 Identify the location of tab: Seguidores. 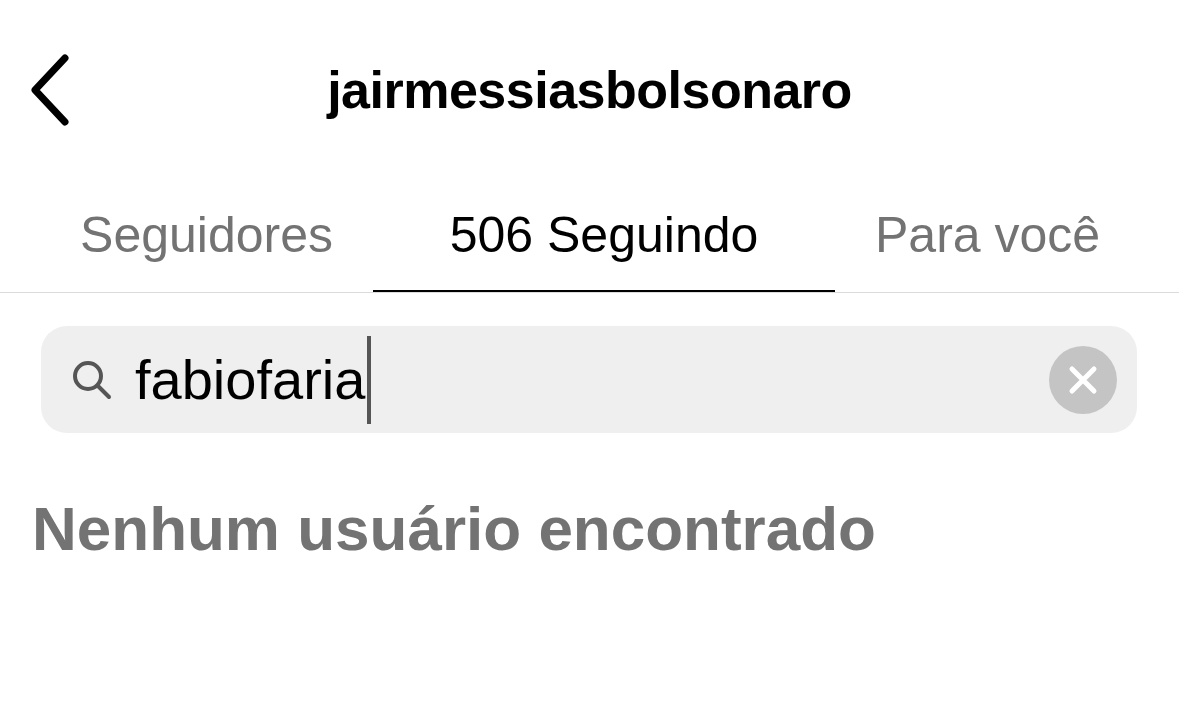
(186, 236).